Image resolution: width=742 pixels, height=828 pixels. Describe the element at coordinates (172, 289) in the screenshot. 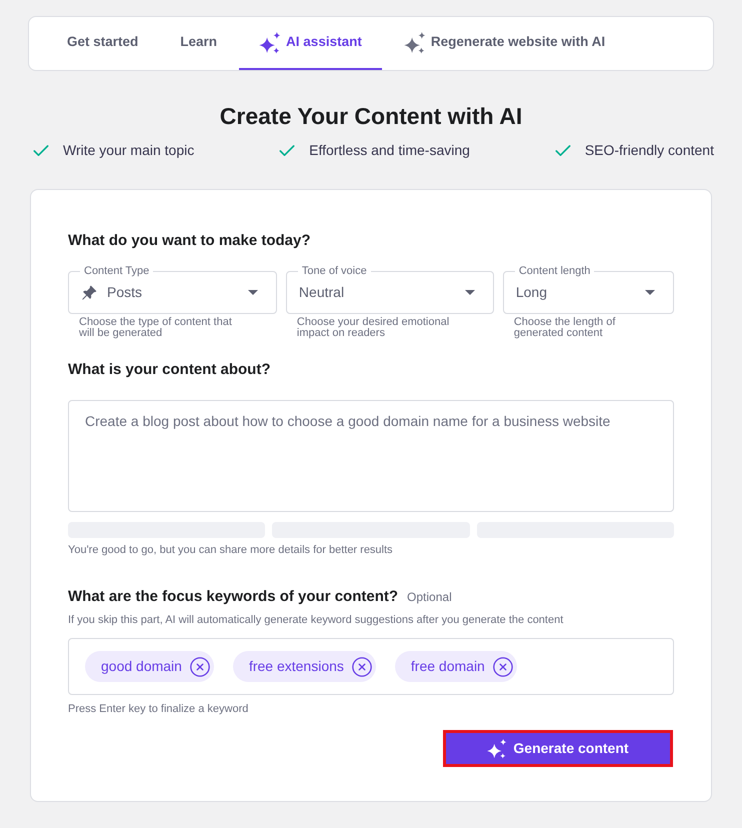

I see `dropdown-field: Content Type Posts` at that location.